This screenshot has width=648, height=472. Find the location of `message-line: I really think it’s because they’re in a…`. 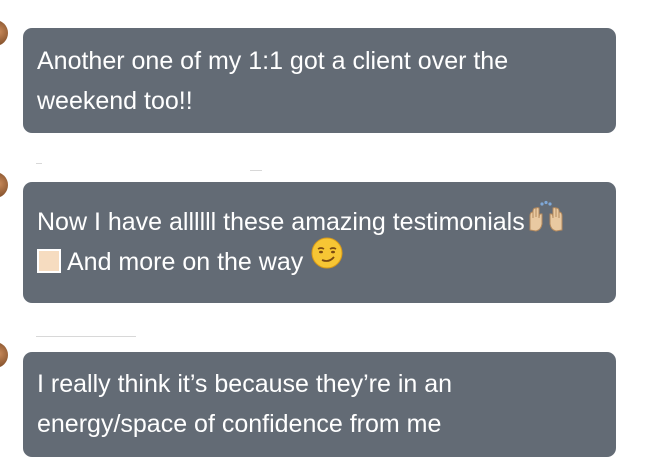

message-line: I really think it’s because they’re in a… is located at coordinates (245, 384).